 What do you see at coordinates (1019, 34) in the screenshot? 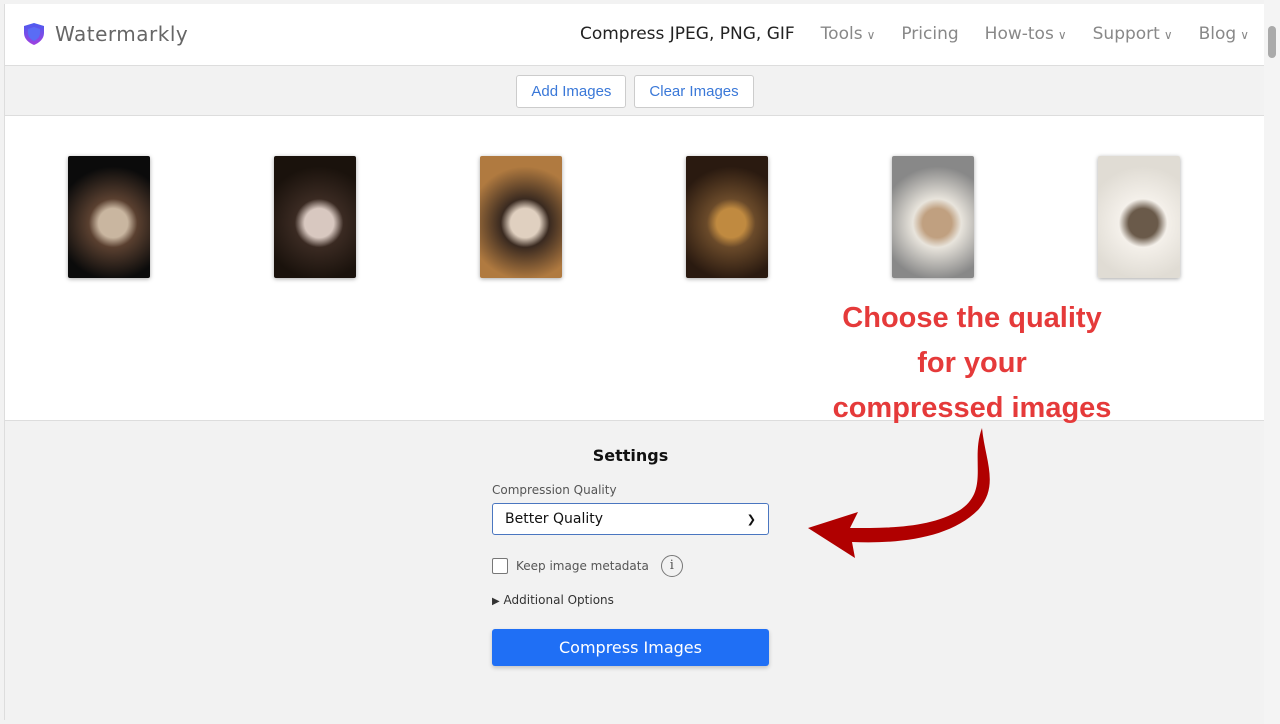
I see `nav-item-label: How-tos` at bounding box center [1019, 34].